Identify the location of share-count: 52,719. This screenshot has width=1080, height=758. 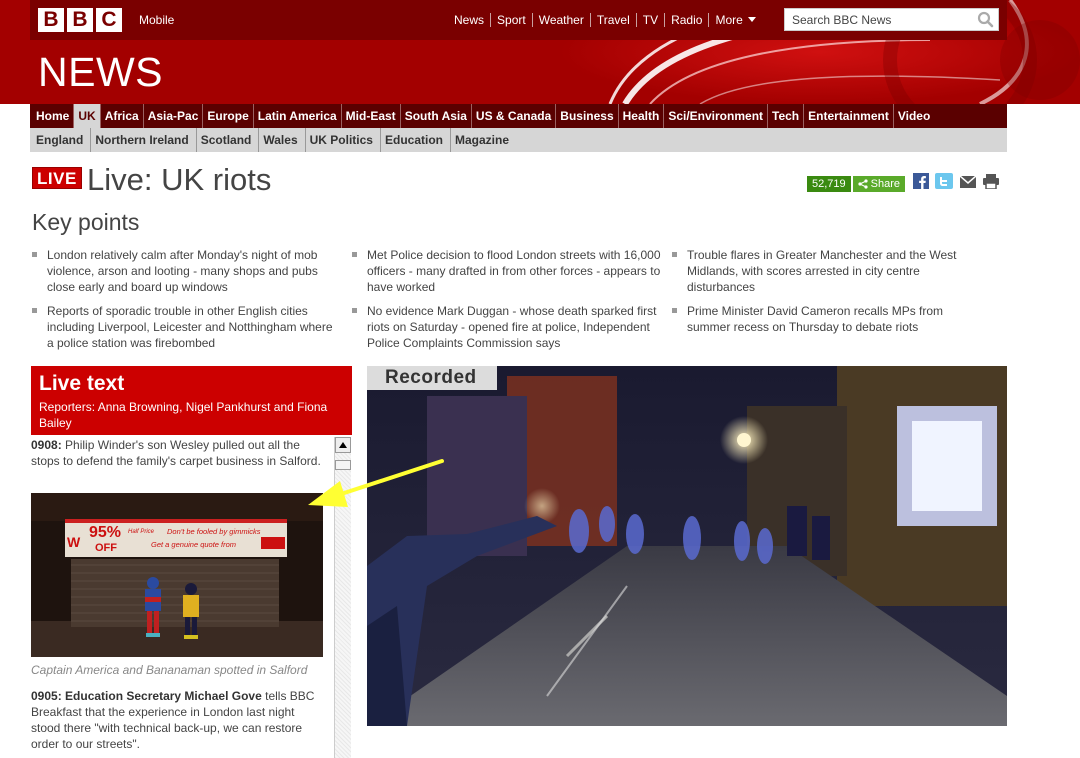
(829, 183).